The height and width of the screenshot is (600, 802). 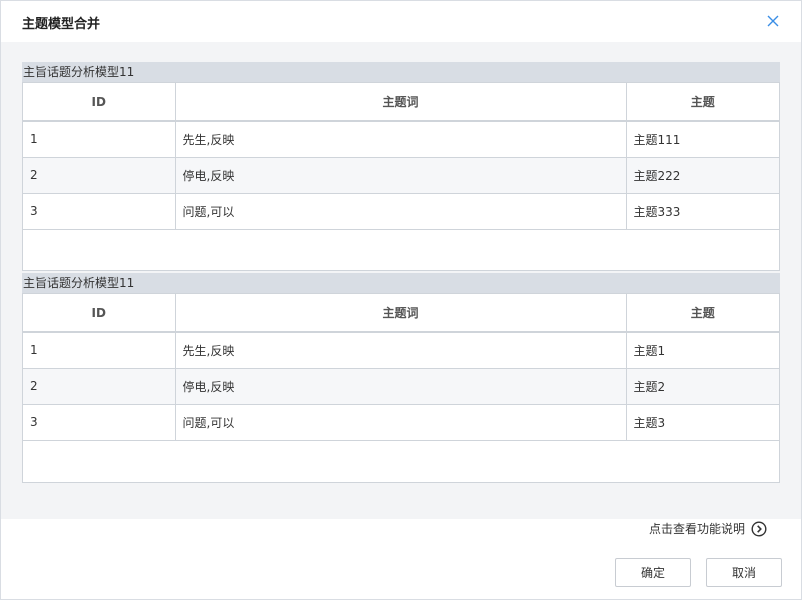 I want to click on help-link-text: 点击查看功能说明, so click(x=697, y=529).